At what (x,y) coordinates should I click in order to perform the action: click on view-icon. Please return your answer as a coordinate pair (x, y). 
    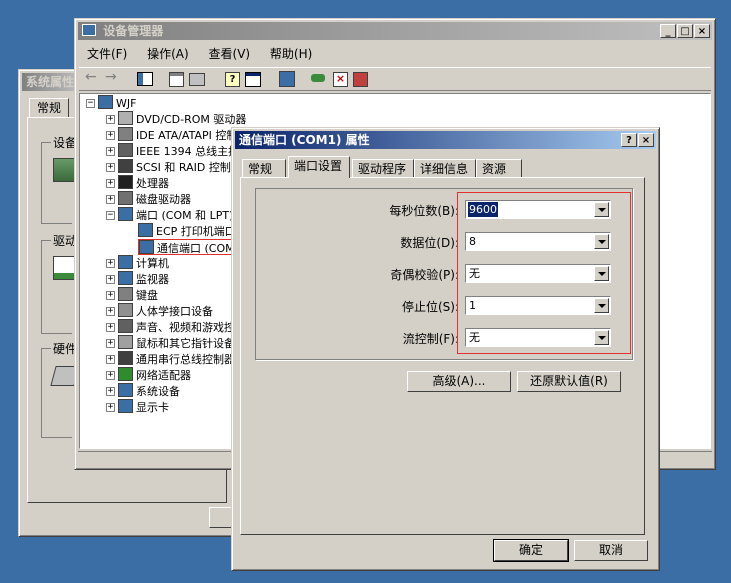
    Looking at the image, I should click on (253, 79).